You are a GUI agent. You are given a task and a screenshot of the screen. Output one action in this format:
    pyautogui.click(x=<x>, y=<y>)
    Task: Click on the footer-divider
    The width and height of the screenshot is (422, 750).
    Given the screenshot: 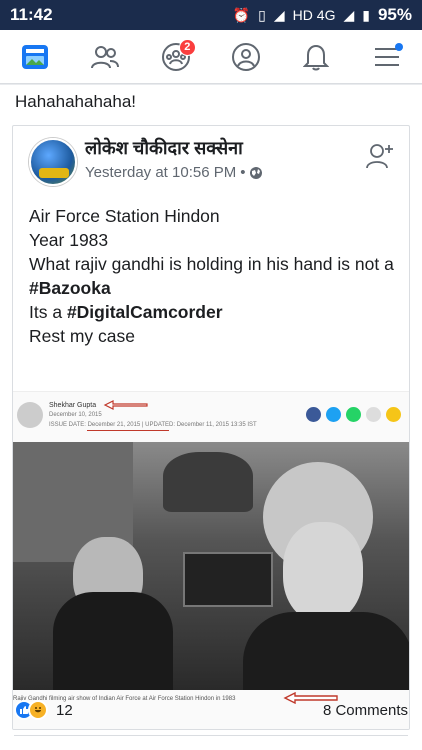 What is the action you would take?
    pyautogui.click(x=211, y=735)
    